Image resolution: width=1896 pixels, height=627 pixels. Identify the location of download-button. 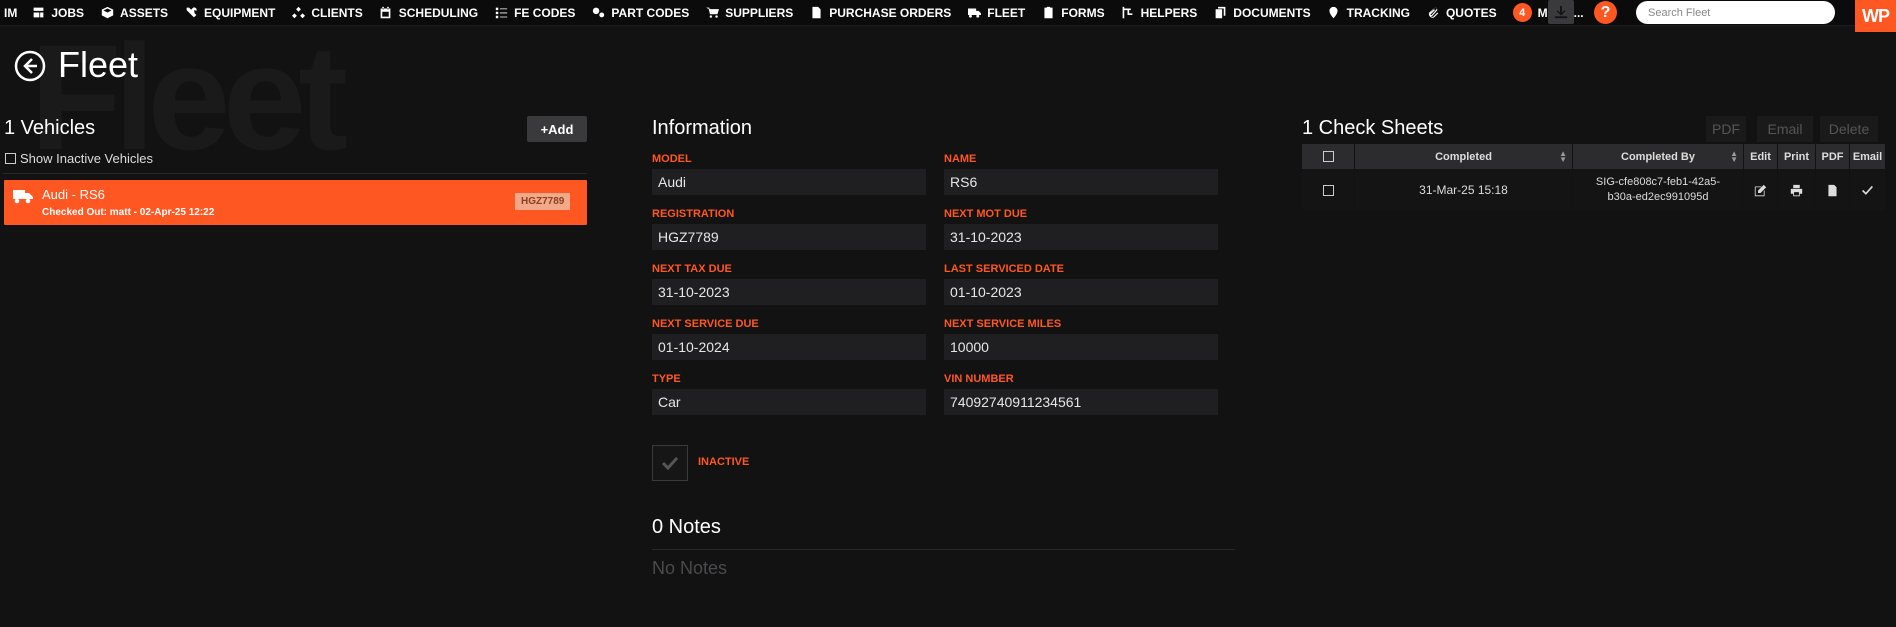
(1561, 12).